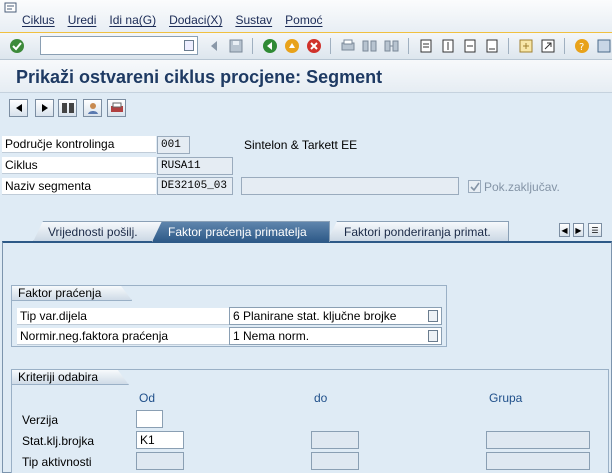 Image resolution: width=612 pixels, height=473 pixels. I want to click on normir-neg-faktora-select: 1 Nema norm., so click(335, 336).